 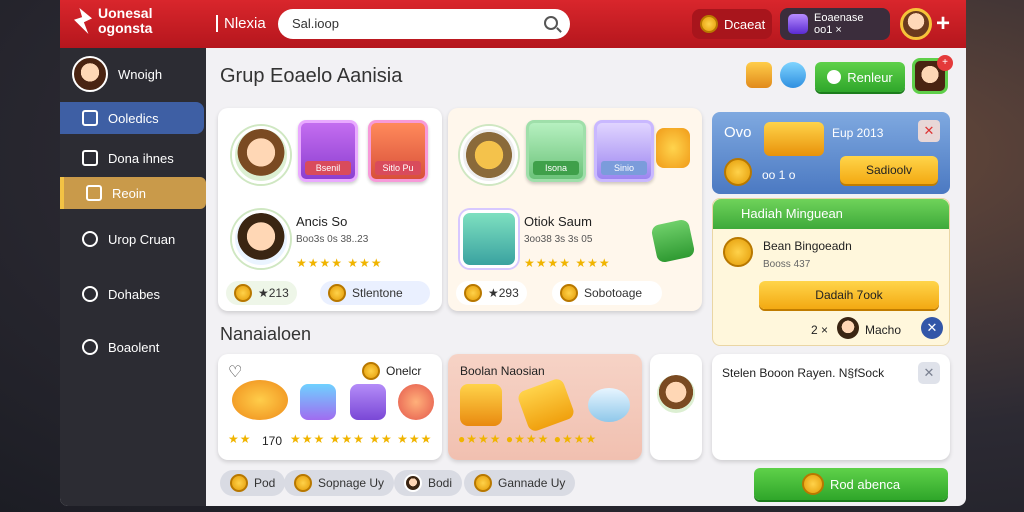 What do you see at coordinates (273, 293) in the screenshot?
I see `rating-value: ★213` at bounding box center [273, 293].